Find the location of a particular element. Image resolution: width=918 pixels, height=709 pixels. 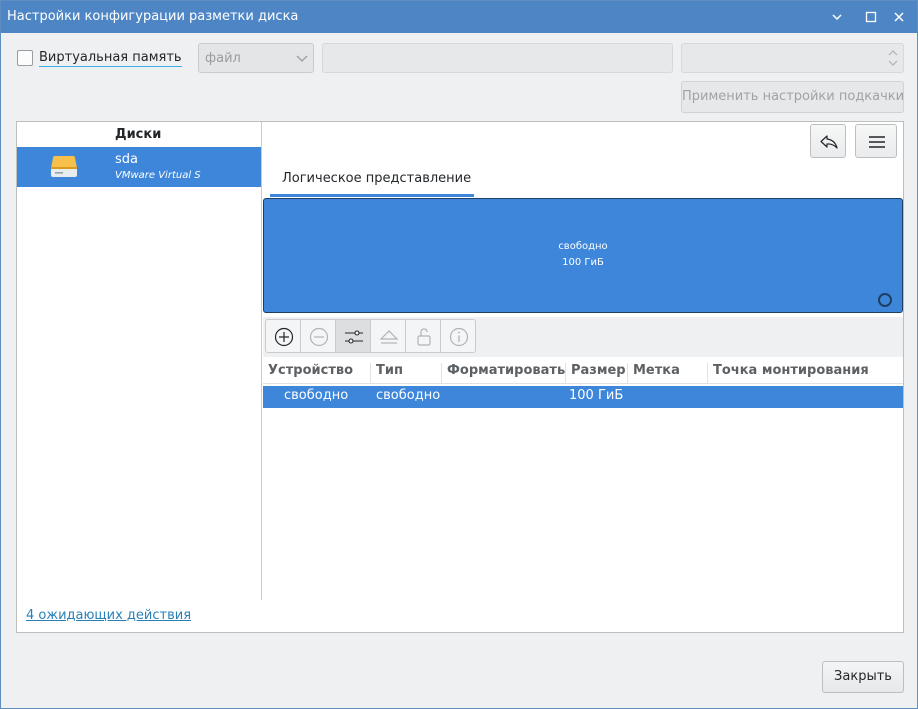

spin-arrows-icon is located at coordinates (893, 58).